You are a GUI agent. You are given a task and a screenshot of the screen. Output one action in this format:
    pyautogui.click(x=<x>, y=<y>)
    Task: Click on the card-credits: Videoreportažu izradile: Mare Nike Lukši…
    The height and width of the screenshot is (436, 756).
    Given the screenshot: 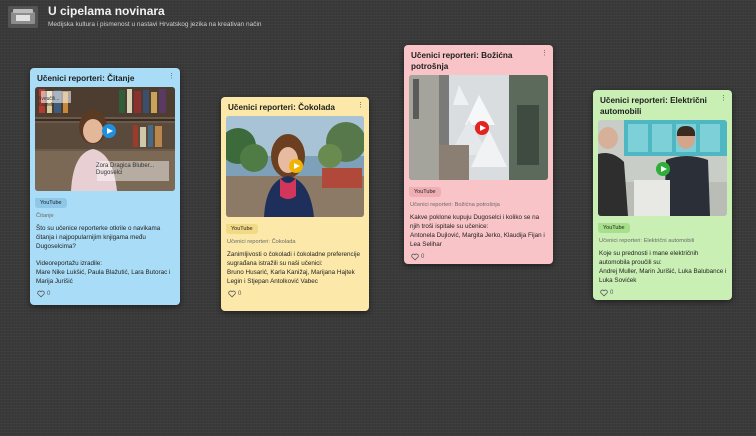 What is the action you would take?
    pyautogui.click(x=103, y=272)
    